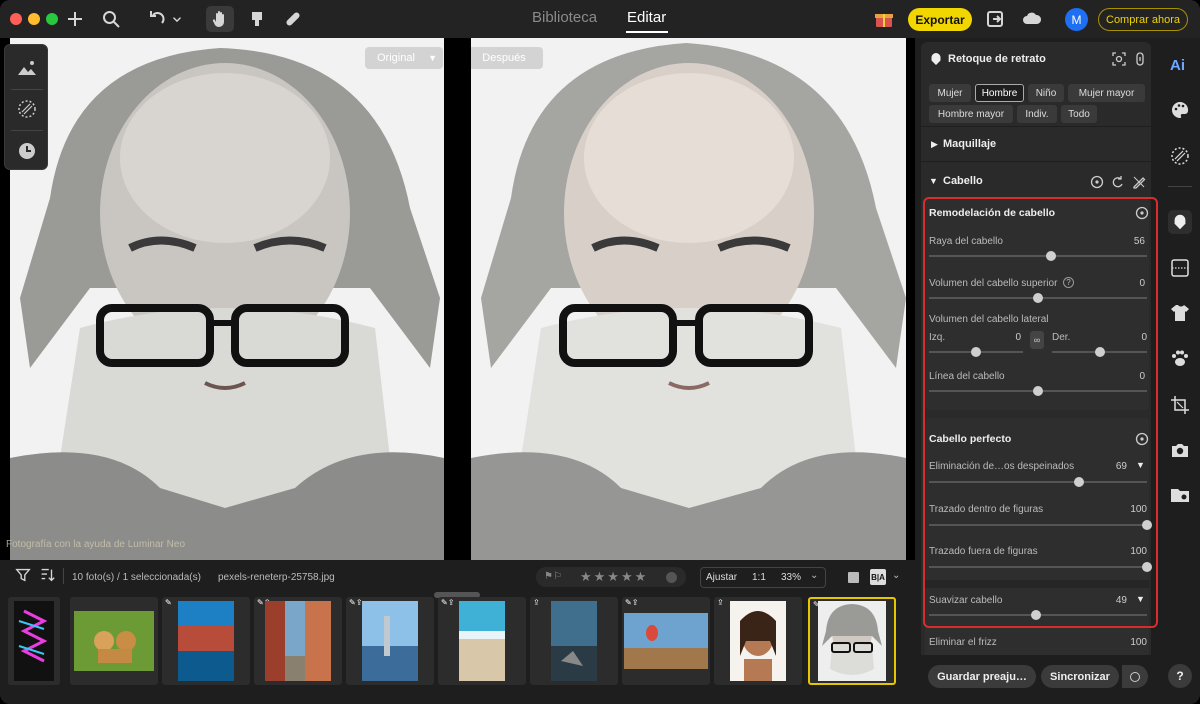 Image resolution: width=1200 pixels, height=704 pixels. I want to click on film-thumb-5: ✎⇪, so click(390, 641).